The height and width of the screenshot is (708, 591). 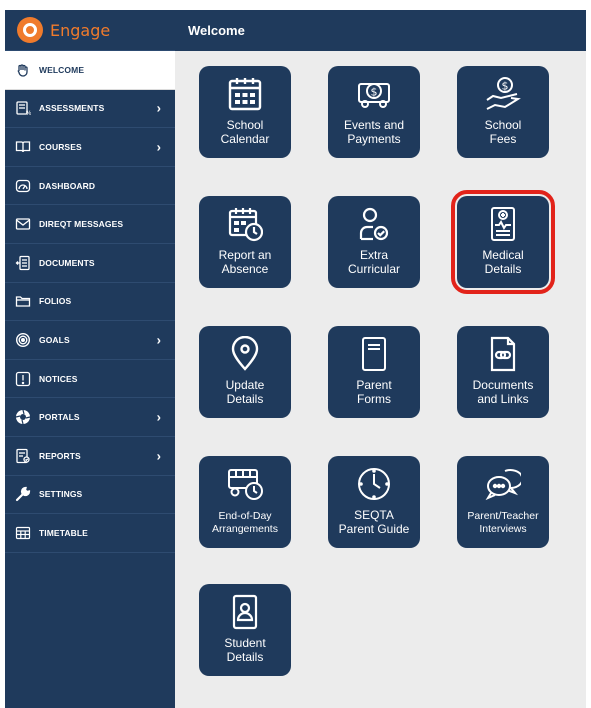 What do you see at coordinates (67, 262) in the screenshot?
I see `sidebar-item-label: DOCUMENTS` at bounding box center [67, 262].